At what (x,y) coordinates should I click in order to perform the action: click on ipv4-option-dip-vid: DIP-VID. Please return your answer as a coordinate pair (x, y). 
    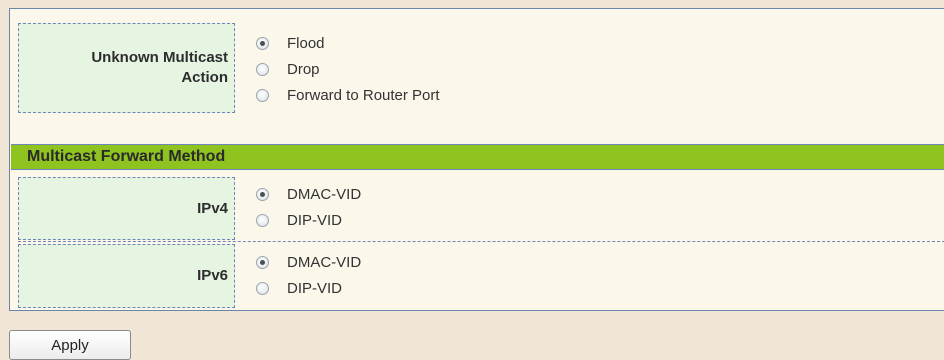
    Looking at the image, I should click on (308, 220).